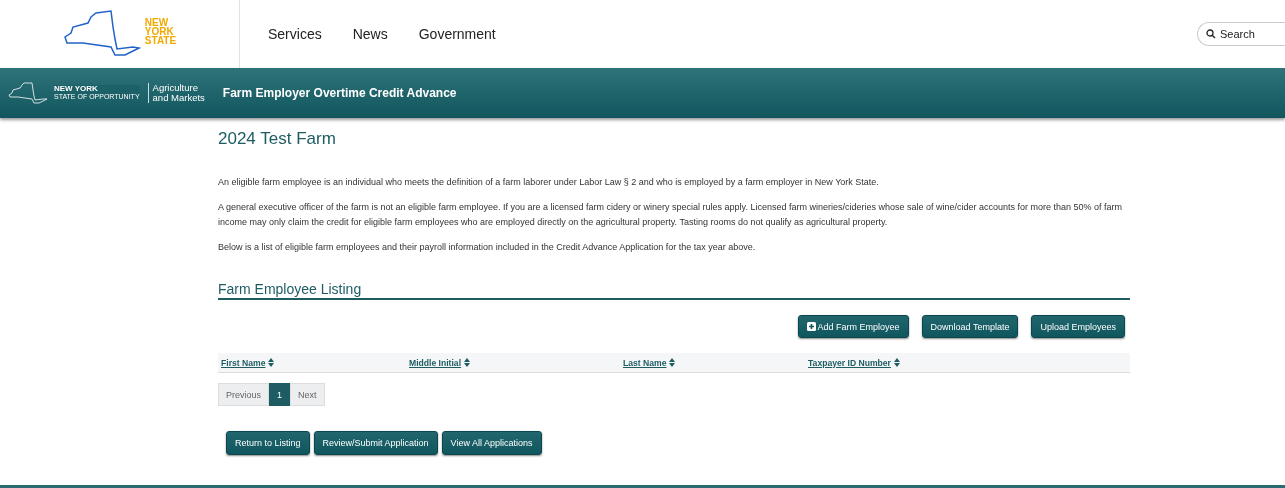 The image size is (1285, 488). I want to click on paragraph: An eligible farm employee is an individual who meets the definition of a farm laborer under Labor Law § 2 and who is employed by a farm employer in New York State., so click(549, 182).